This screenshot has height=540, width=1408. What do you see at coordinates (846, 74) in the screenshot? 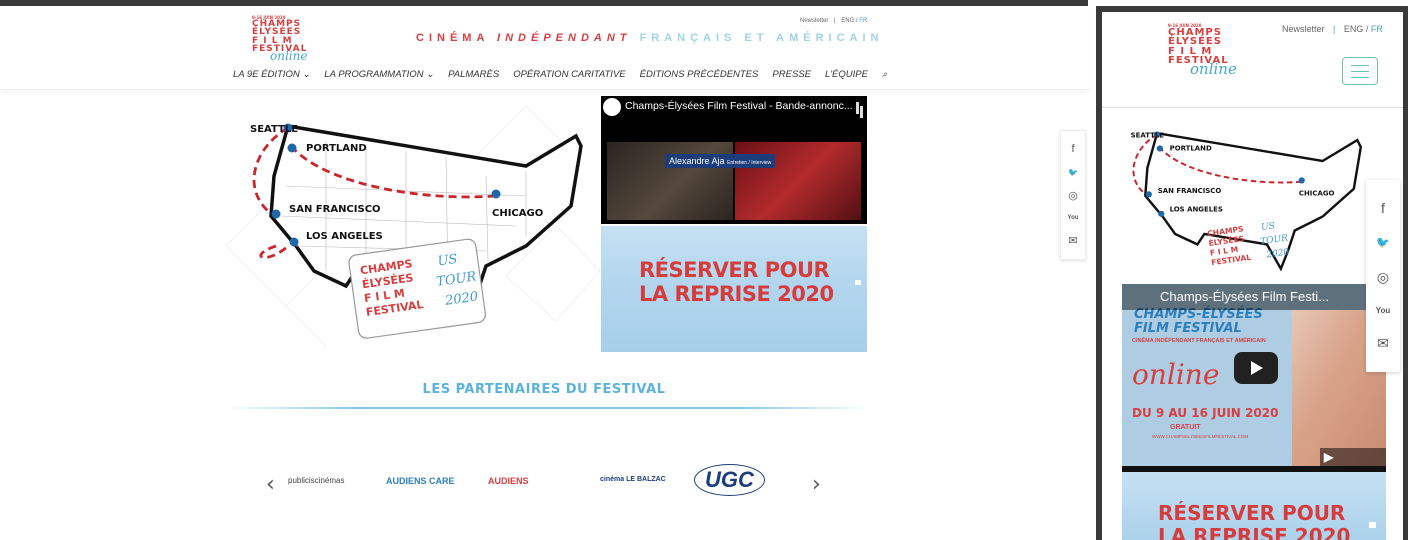
I see `nav-equipe: L'ÉQUIPE` at bounding box center [846, 74].